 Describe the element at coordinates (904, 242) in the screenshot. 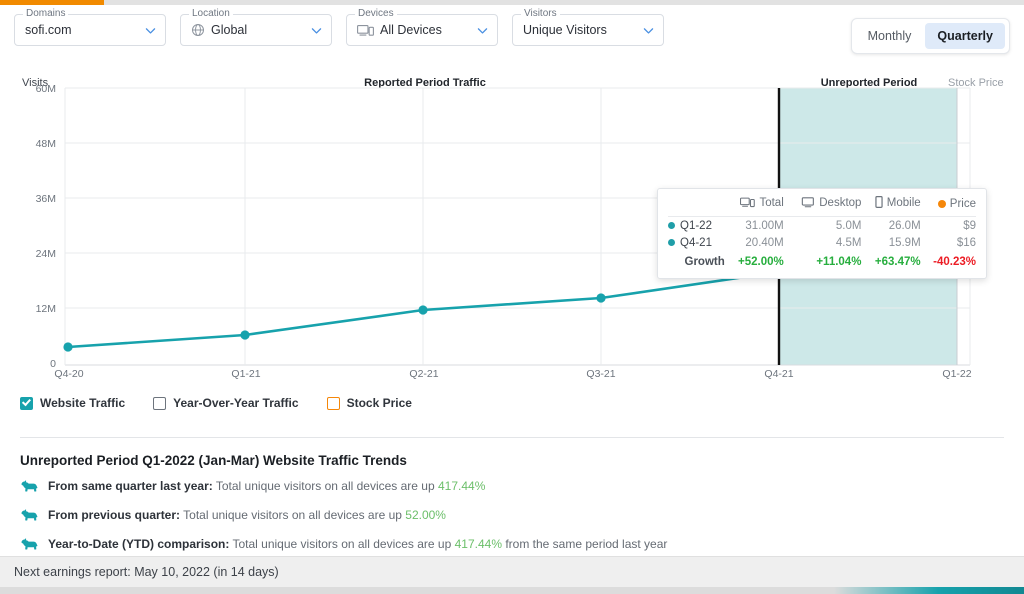

I see `tooltip-cell-mobile: 15.9M` at that location.